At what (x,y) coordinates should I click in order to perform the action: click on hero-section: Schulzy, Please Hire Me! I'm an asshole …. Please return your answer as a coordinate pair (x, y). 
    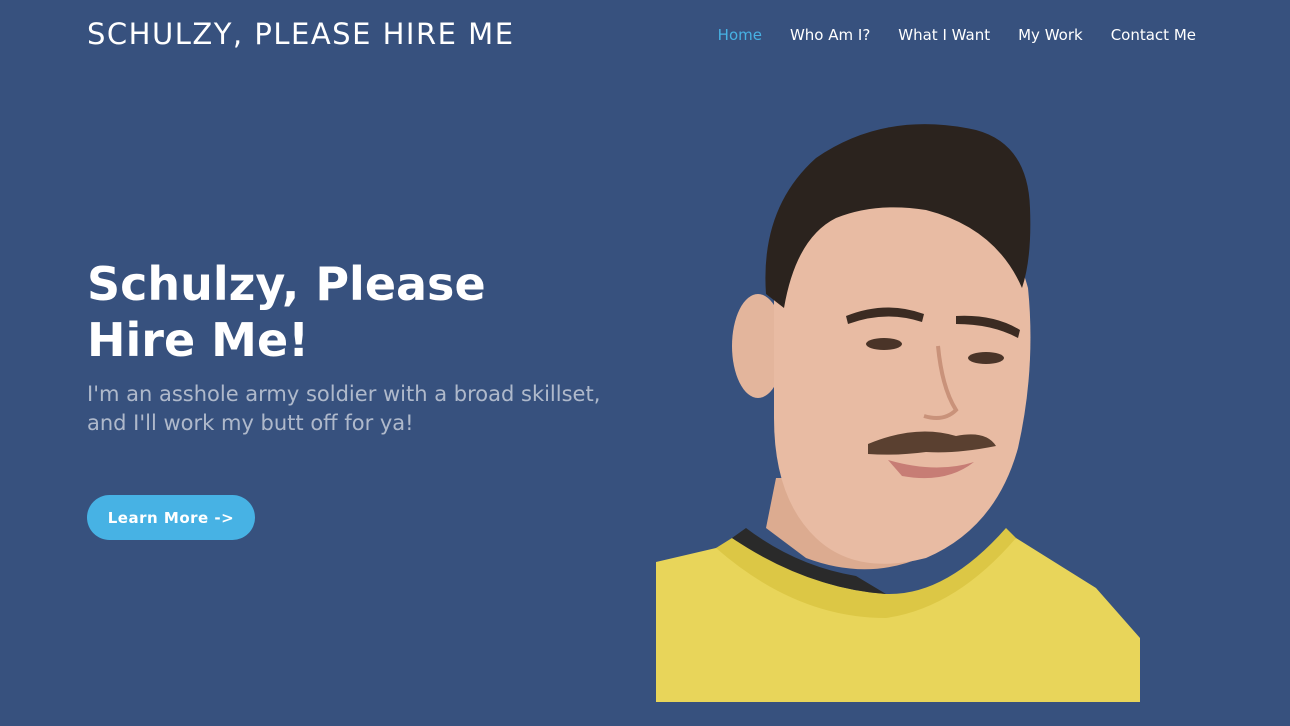
    Looking at the image, I should click on (347, 347).